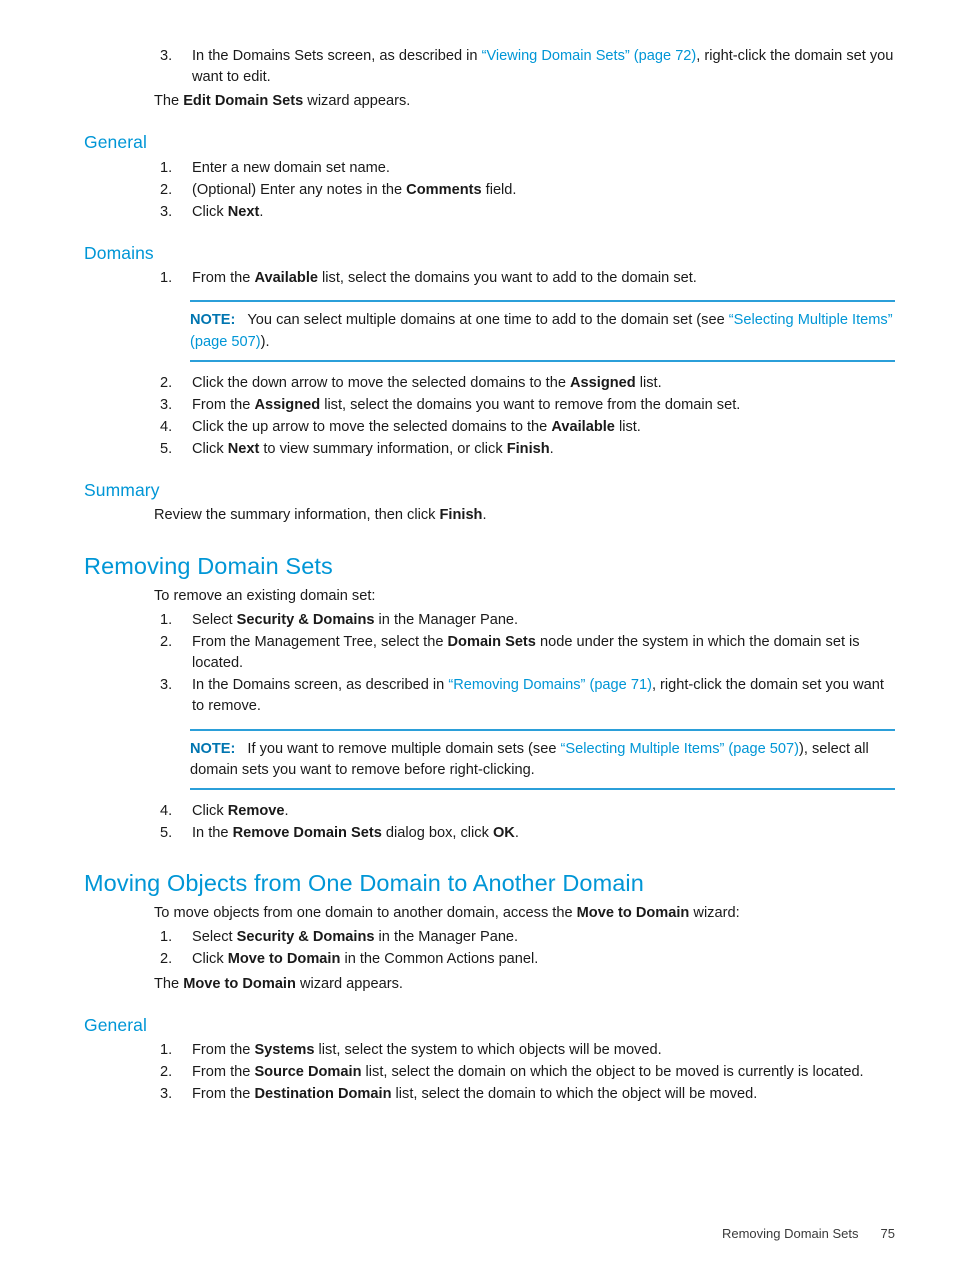  Describe the element at coordinates (714, 913) in the screenshot. I see `para-text-b: wizard:` at that location.